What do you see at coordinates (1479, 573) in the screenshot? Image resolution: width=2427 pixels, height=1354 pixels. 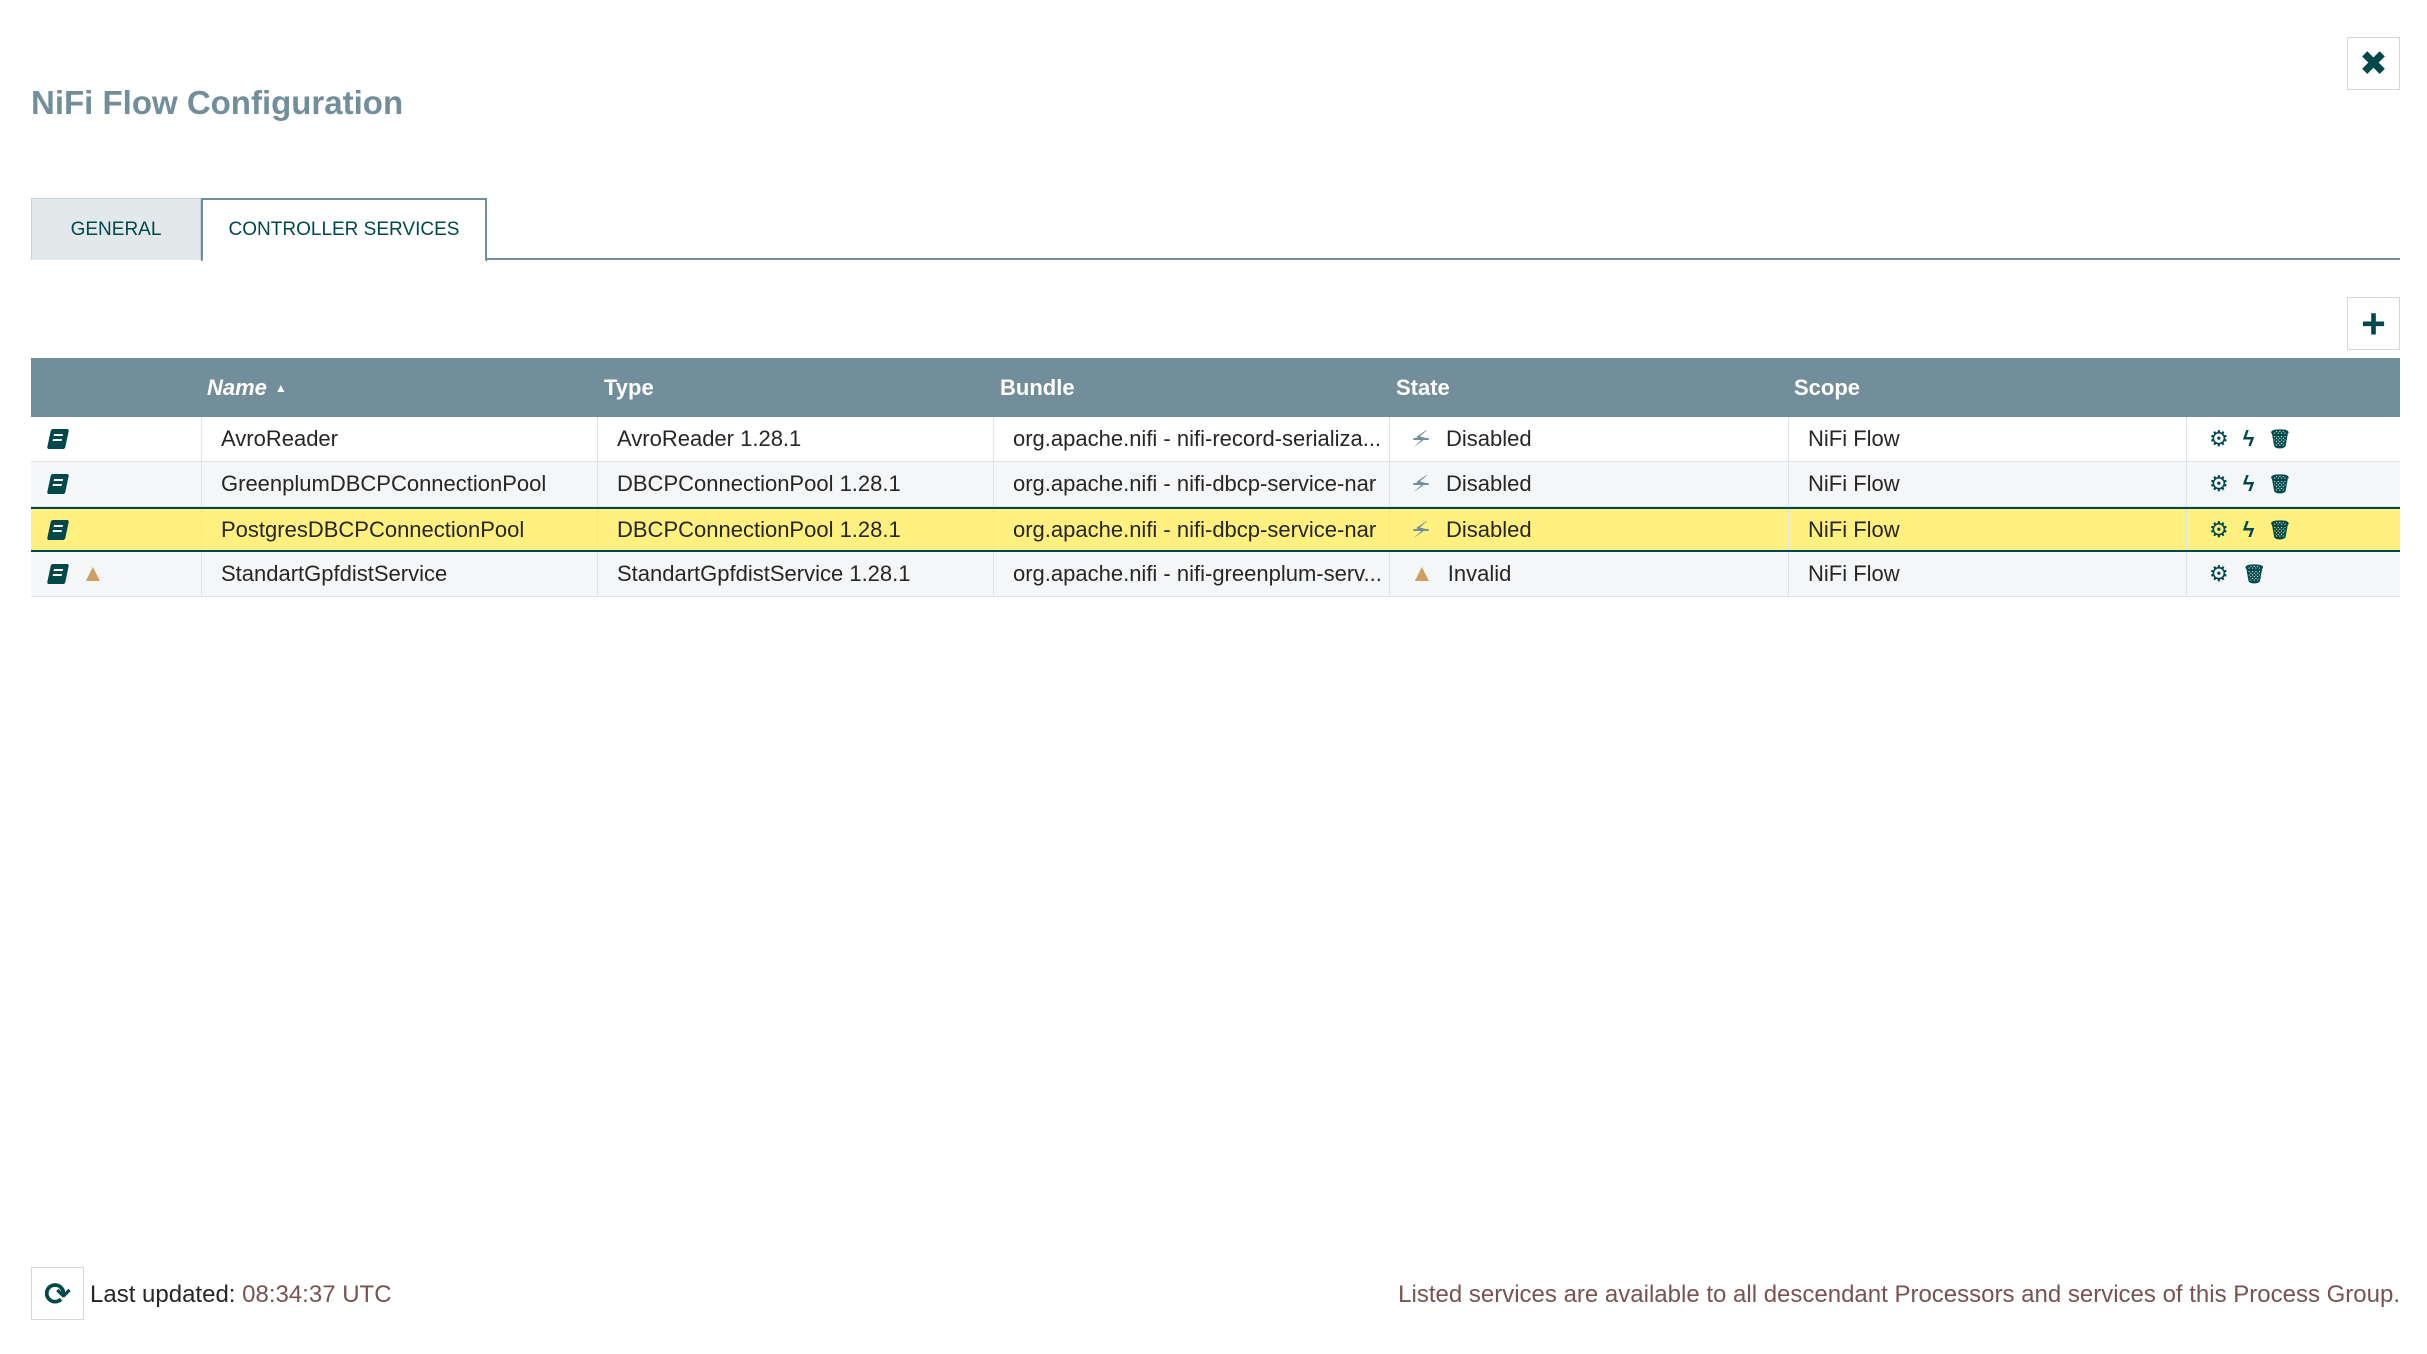 I see `state-label: Invalid` at bounding box center [1479, 573].